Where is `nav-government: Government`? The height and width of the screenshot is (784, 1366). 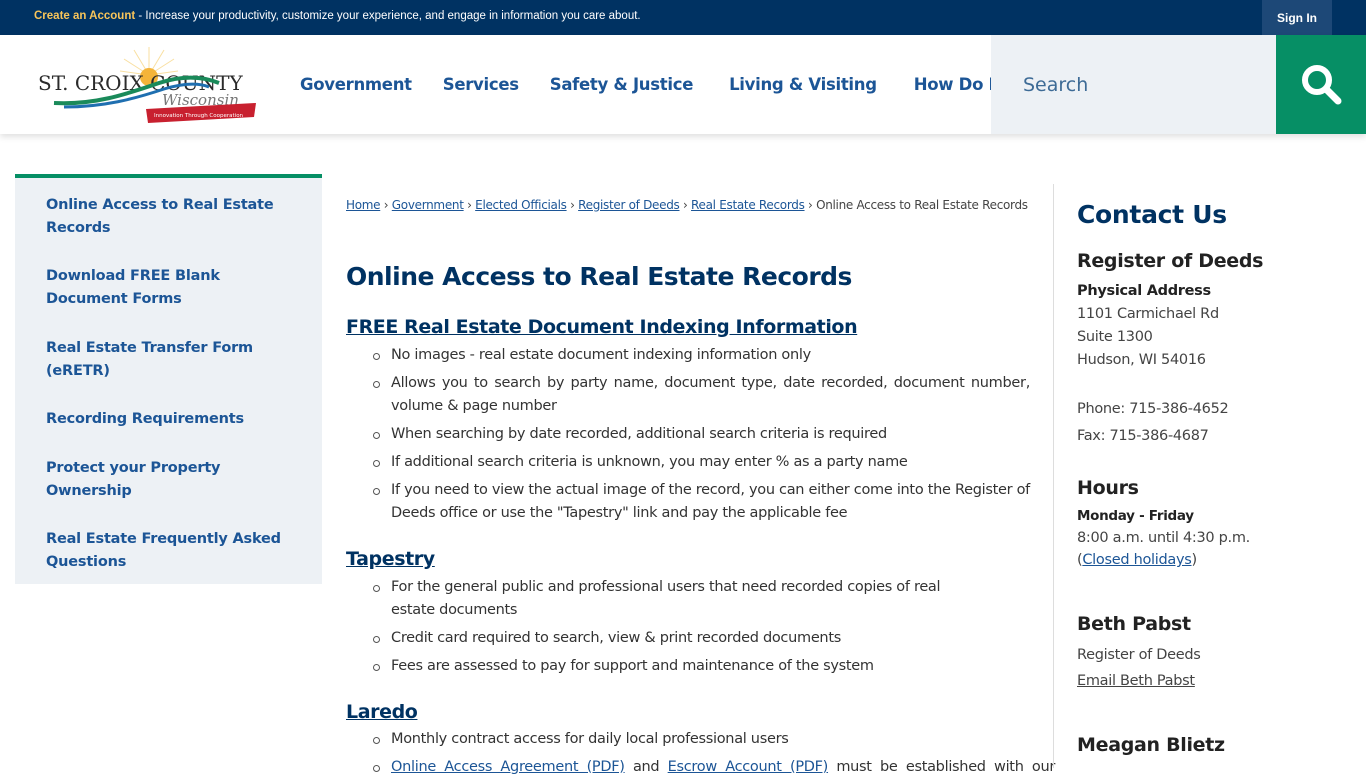 nav-government: Government is located at coordinates (356, 84).